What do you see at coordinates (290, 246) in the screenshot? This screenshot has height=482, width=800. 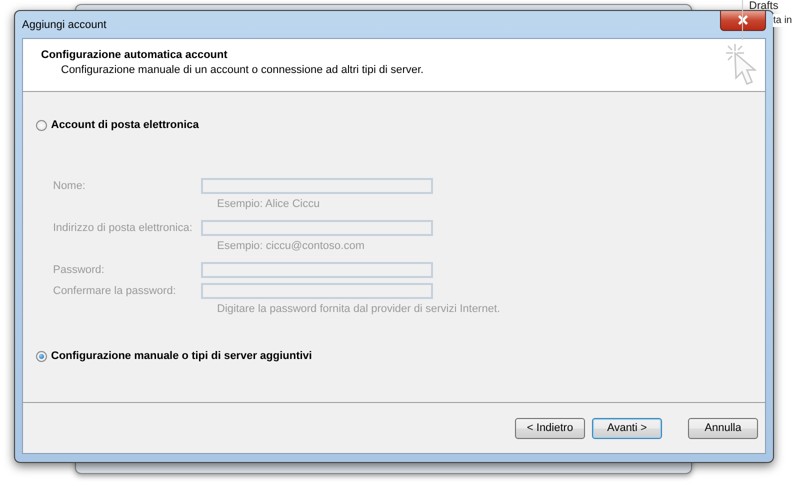 I see `field-hint: Esempio: ciccu@contoso.com` at bounding box center [290, 246].